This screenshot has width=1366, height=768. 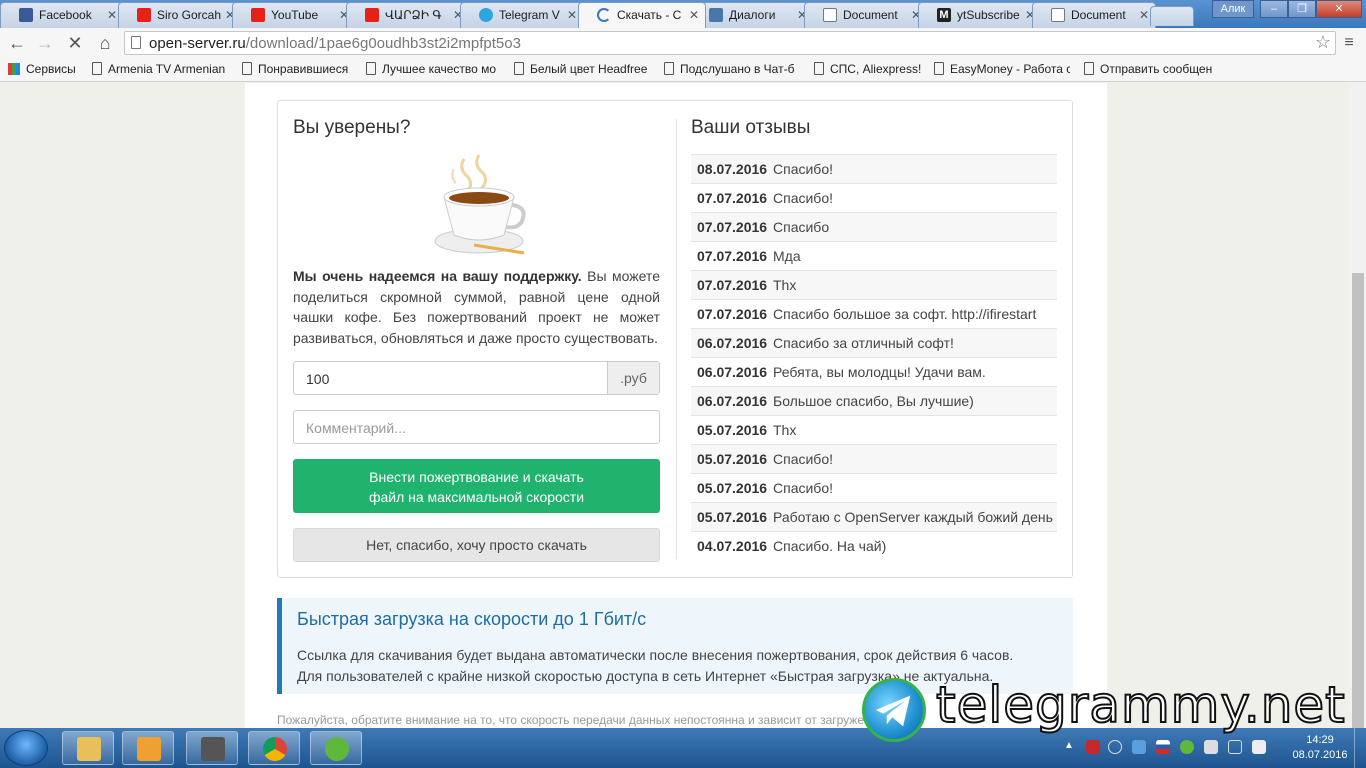 What do you see at coordinates (105, 43) in the screenshot?
I see `home-icon: ⌂` at bounding box center [105, 43].